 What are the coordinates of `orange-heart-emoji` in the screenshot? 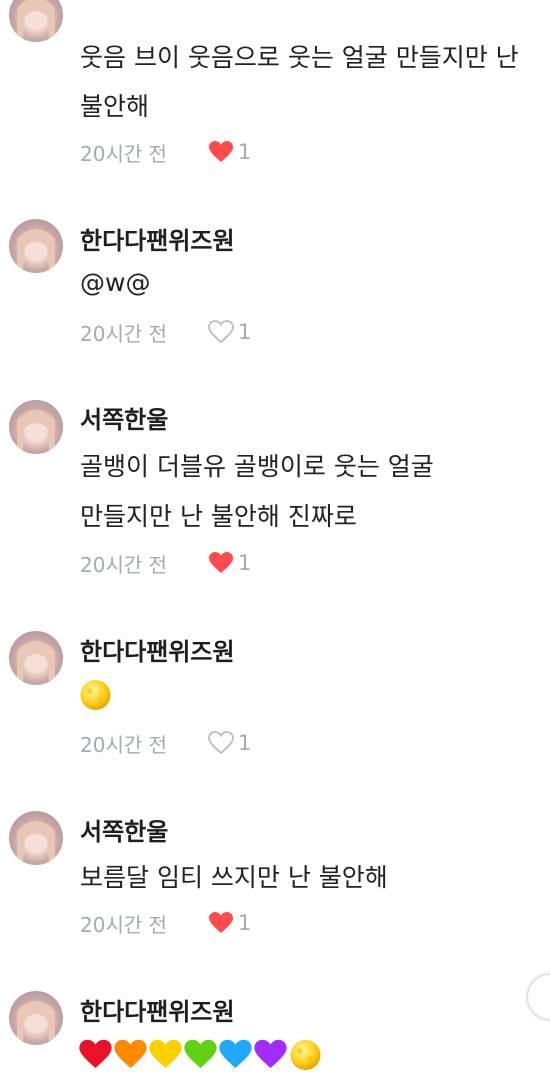 It's located at (130, 1054).